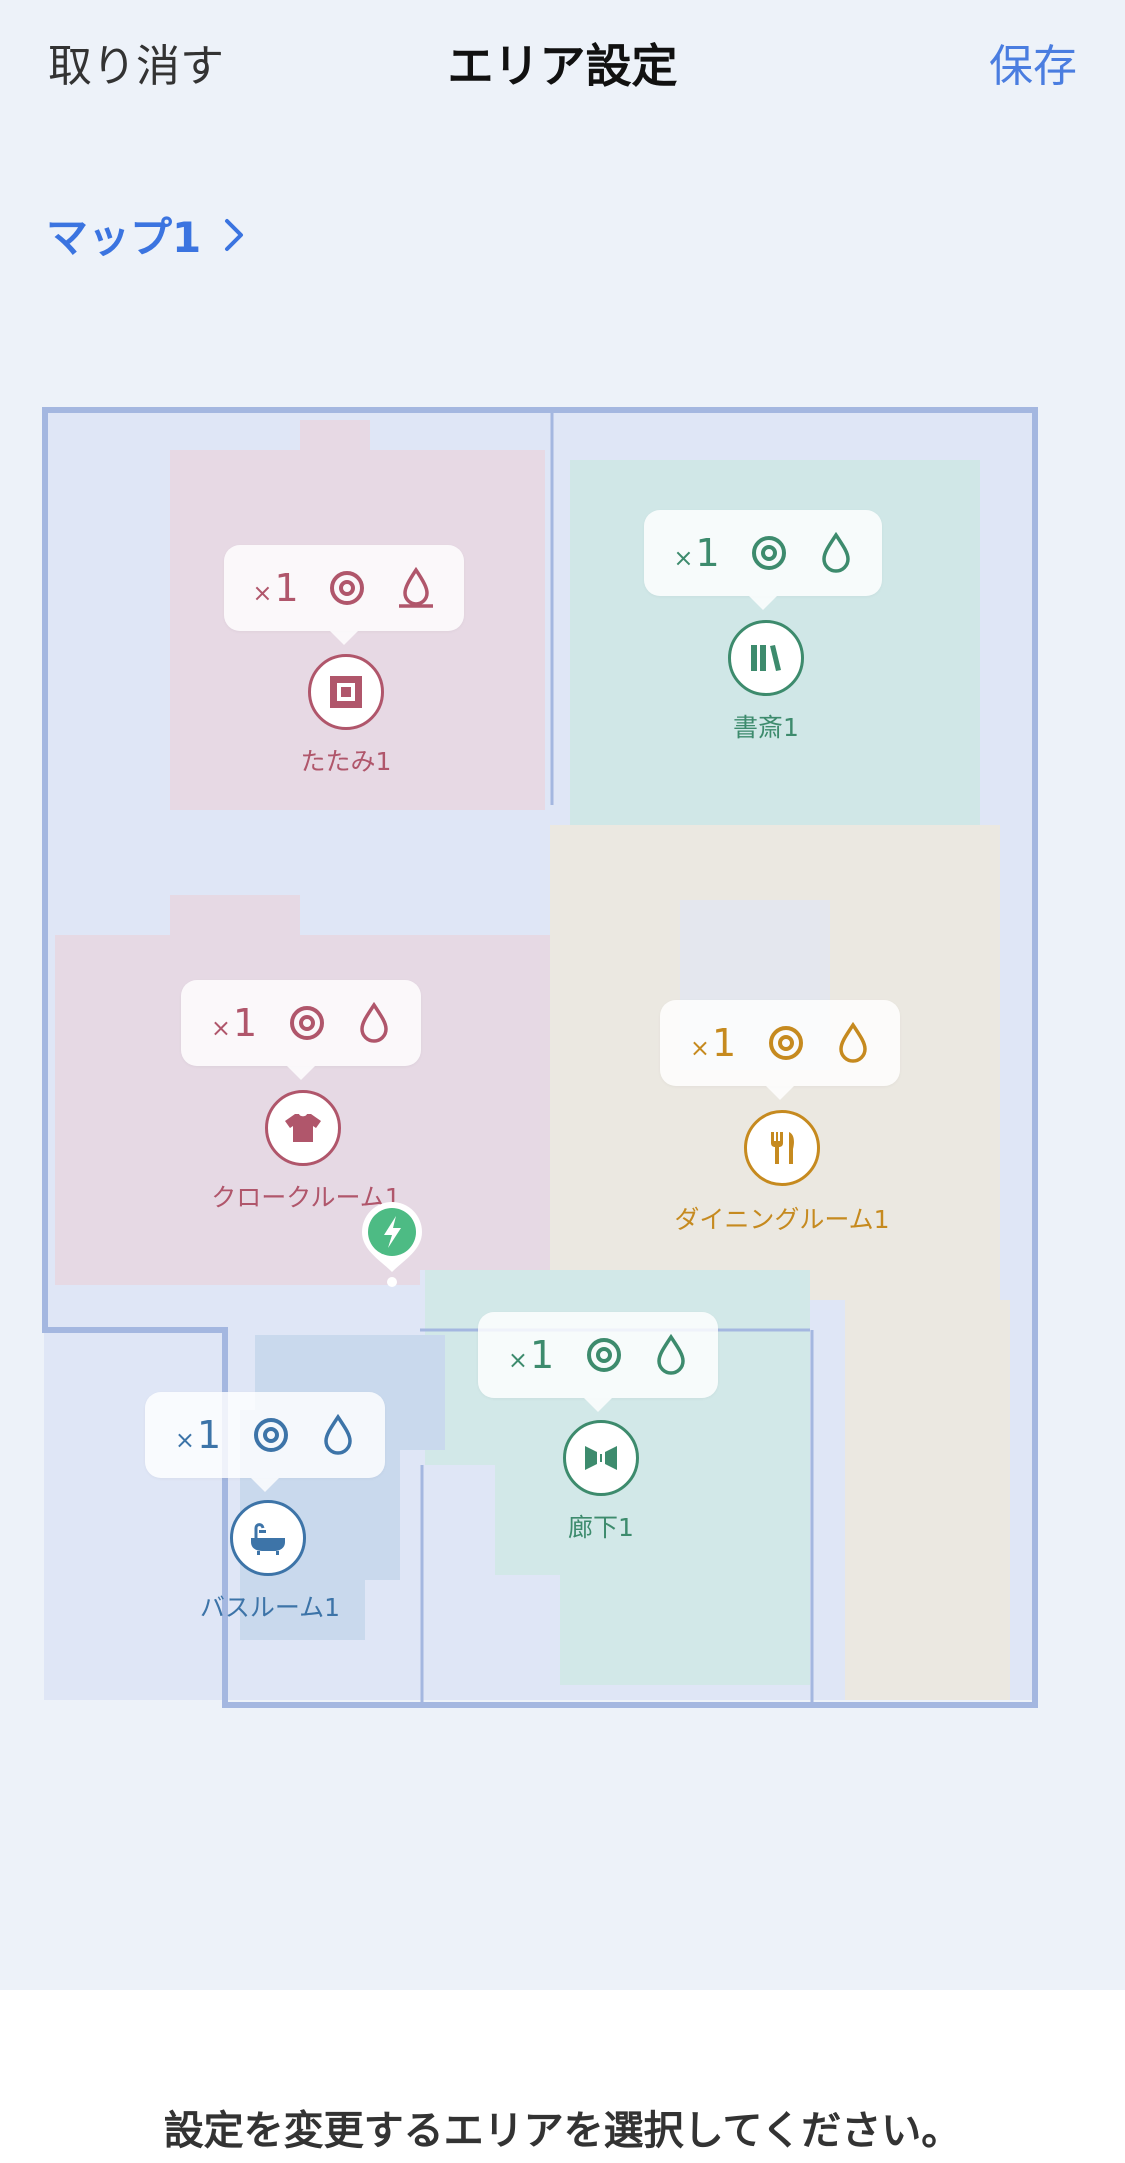 This screenshot has height=2163, width=1125. I want to click on room-label: 廊下1, so click(601, 1527).